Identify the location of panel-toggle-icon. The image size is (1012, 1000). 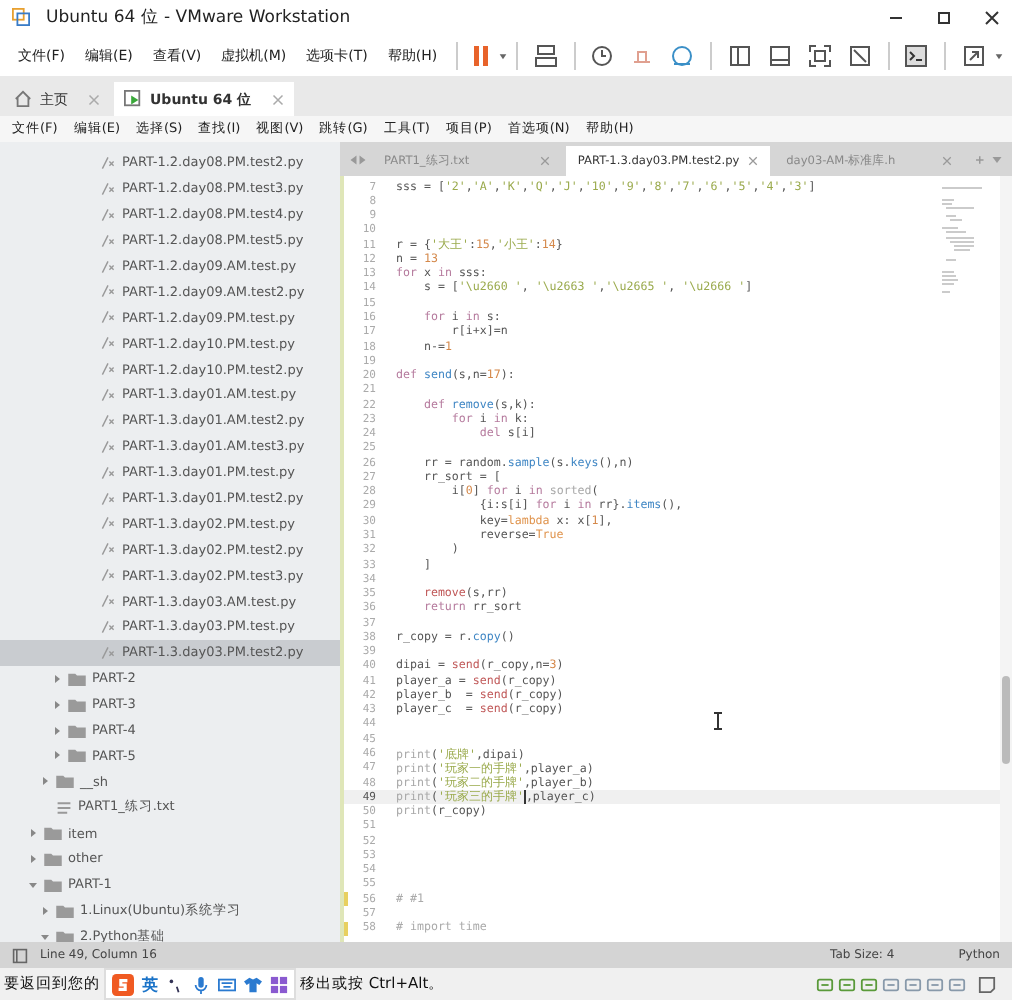
(20, 955).